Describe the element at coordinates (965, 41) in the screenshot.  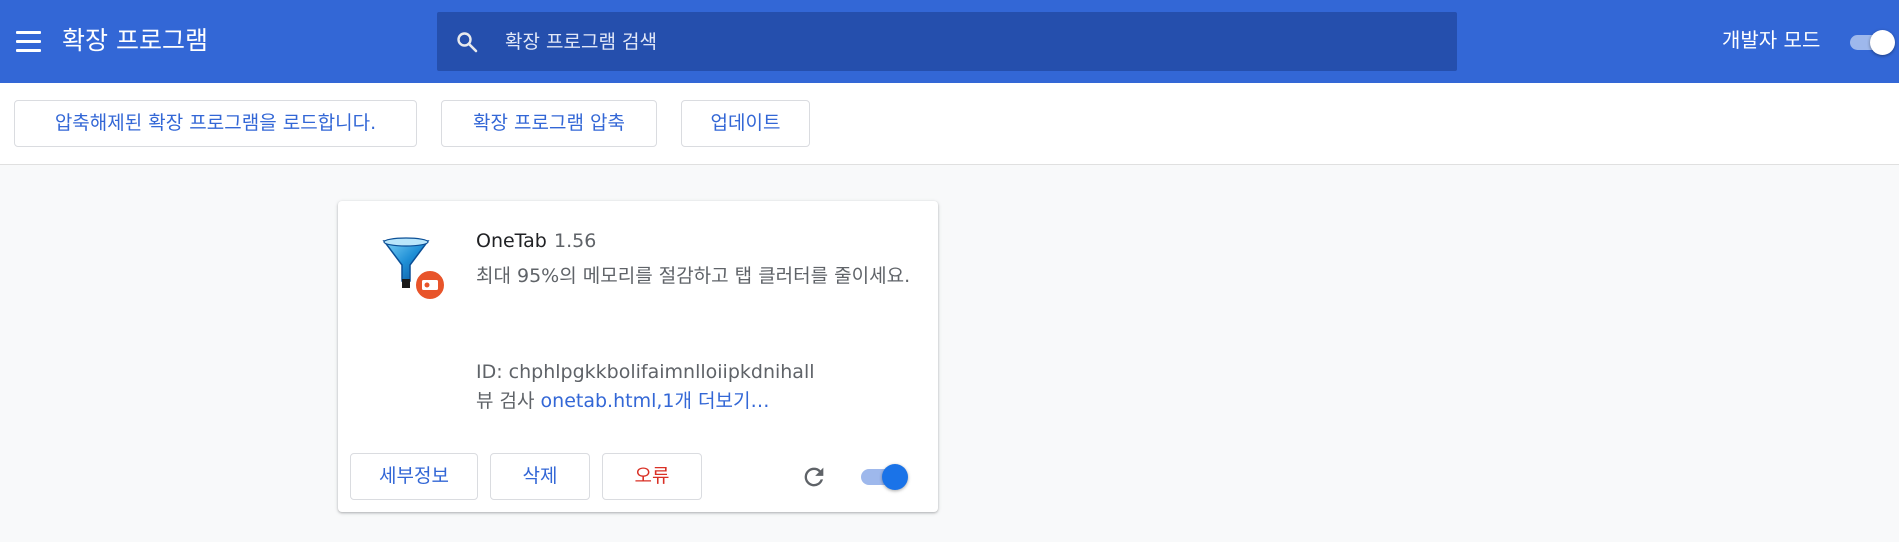
I see `search-input` at that location.